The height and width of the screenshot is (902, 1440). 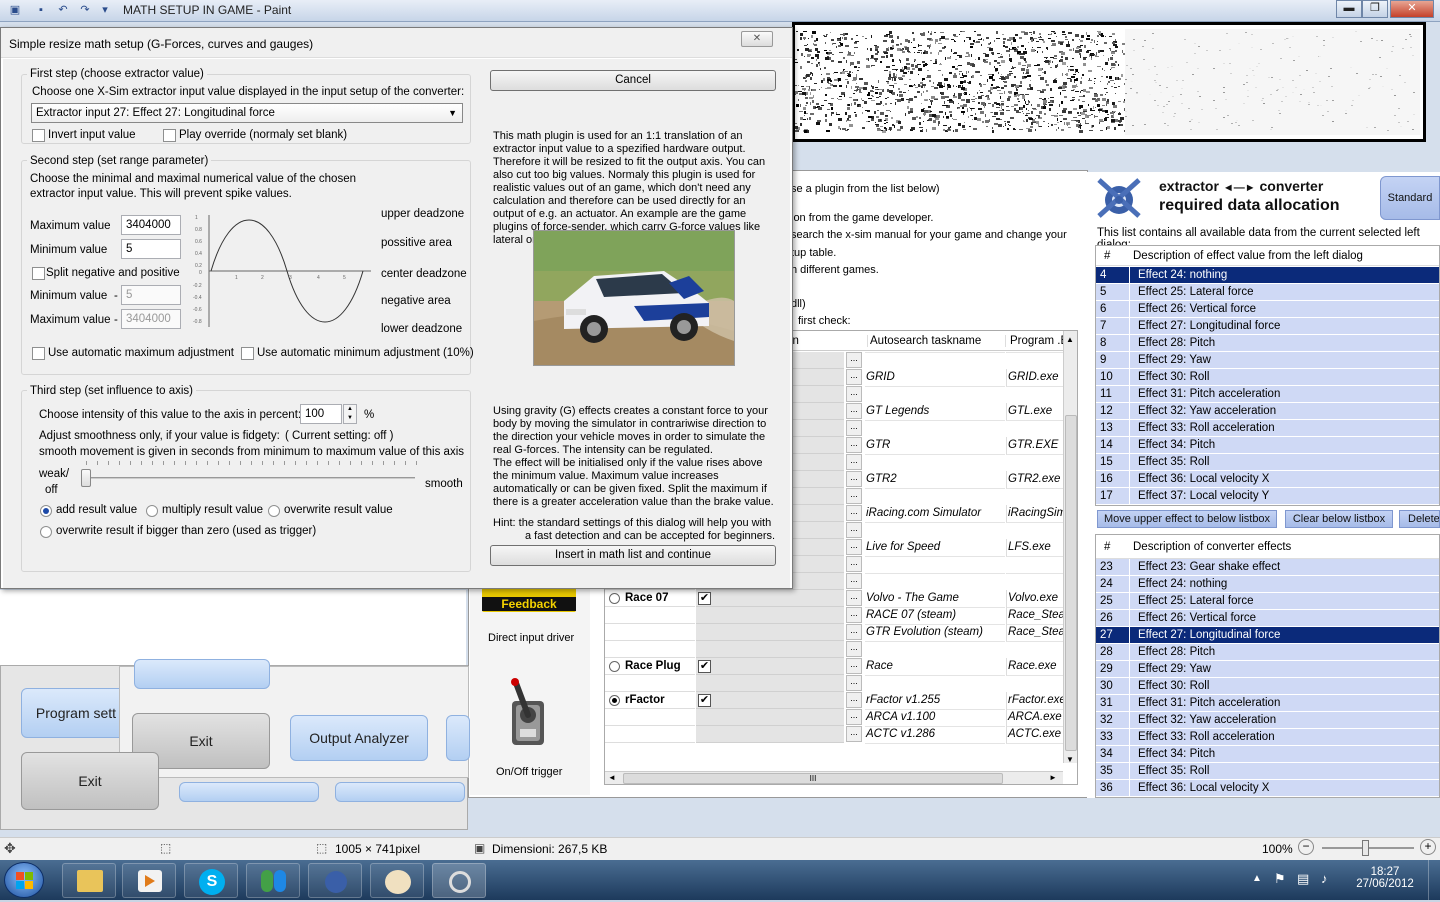 What do you see at coordinates (397, 880) in the screenshot?
I see `paint-taskbar-icon` at bounding box center [397, 880].